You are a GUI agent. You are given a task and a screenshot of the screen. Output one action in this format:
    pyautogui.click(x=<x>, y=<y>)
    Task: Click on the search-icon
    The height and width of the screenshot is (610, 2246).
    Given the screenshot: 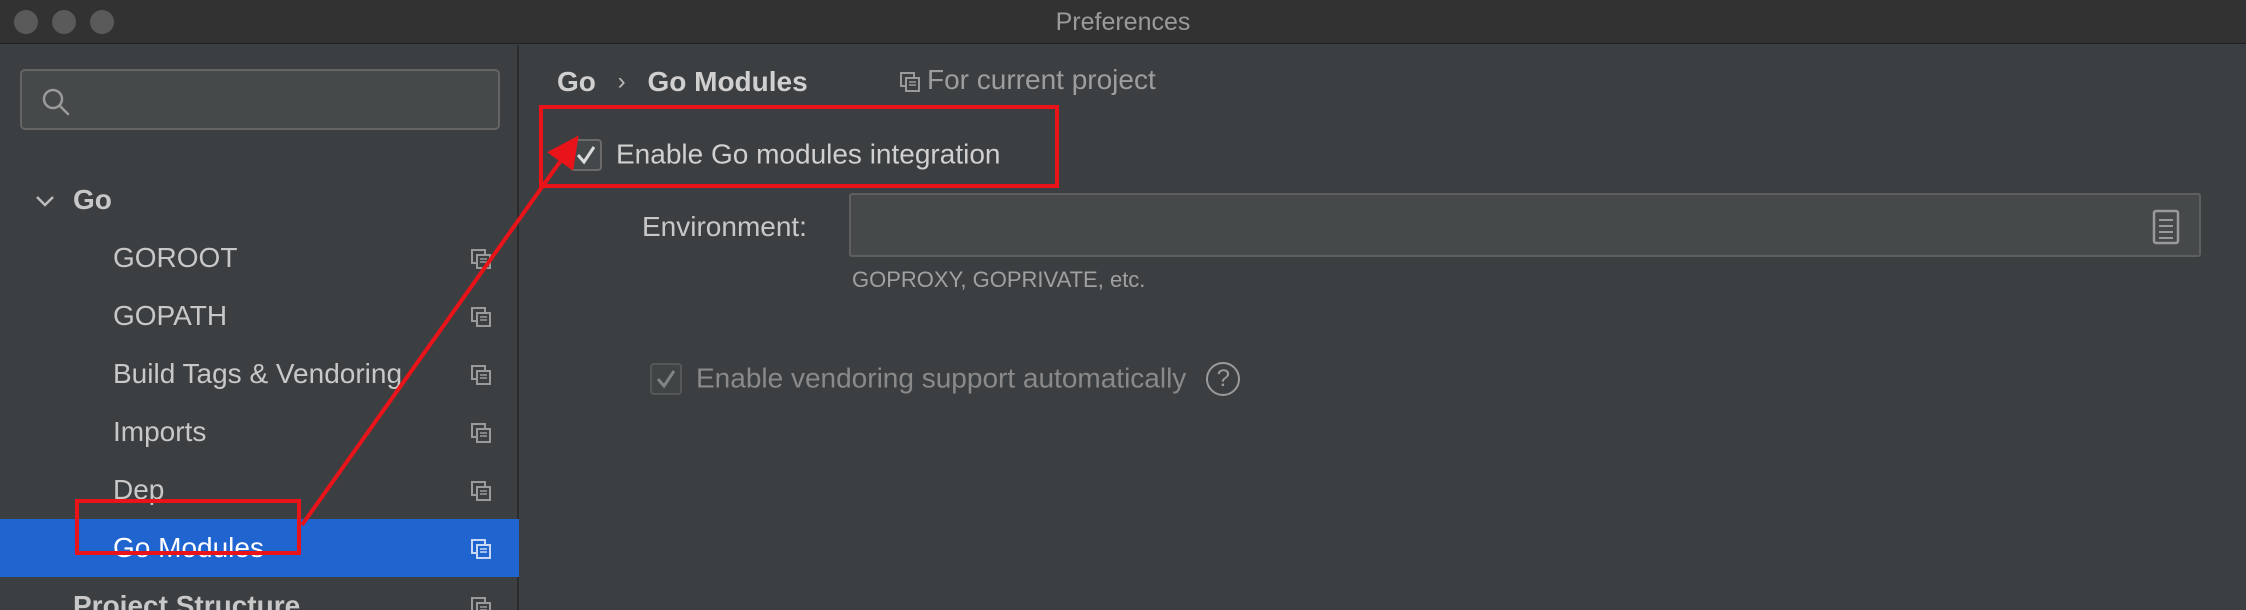 What is the action you would take?
    pyautogui.click(x=56, y=102)
    